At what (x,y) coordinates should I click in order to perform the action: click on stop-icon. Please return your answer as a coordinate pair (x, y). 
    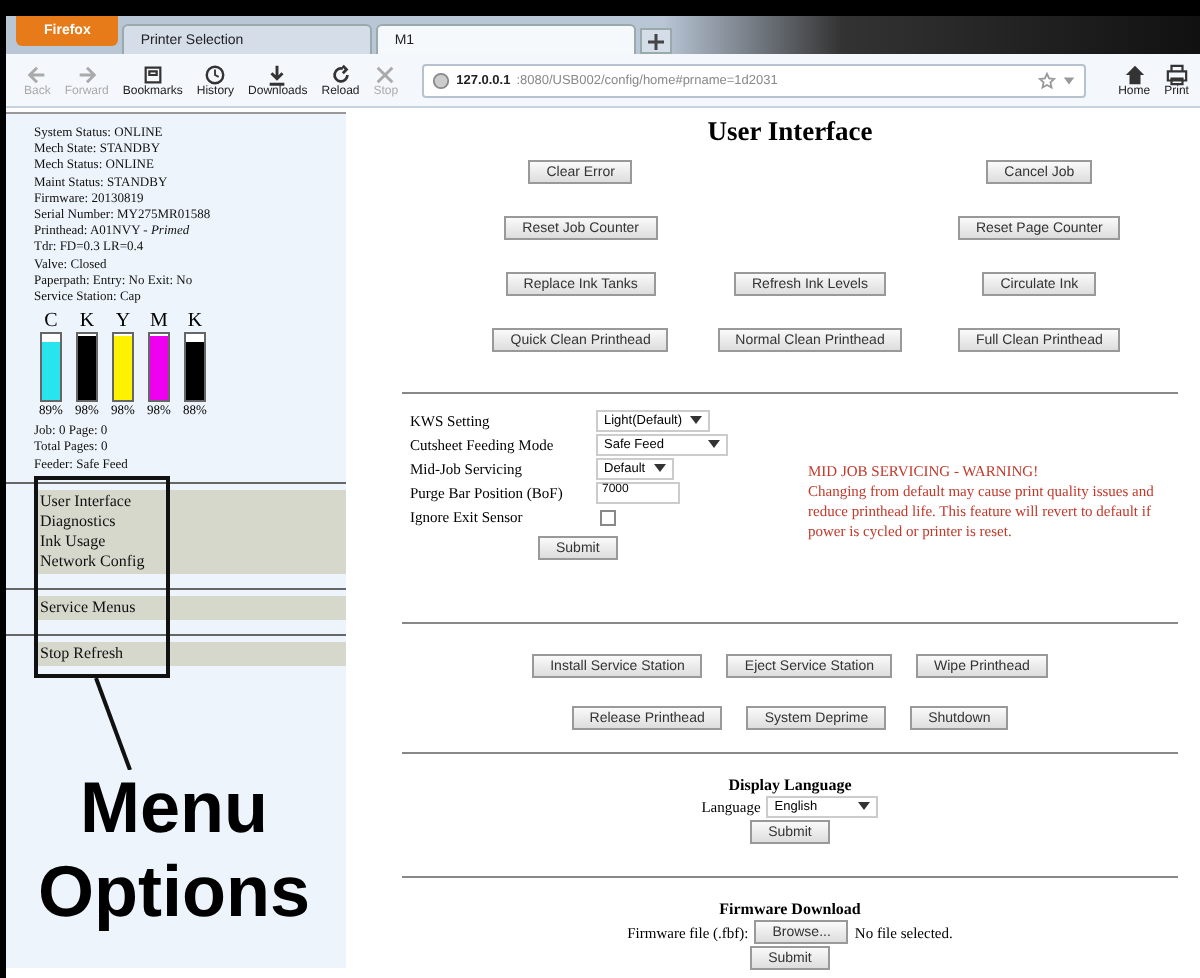
    Looking at the image, I should click on (385, 74).